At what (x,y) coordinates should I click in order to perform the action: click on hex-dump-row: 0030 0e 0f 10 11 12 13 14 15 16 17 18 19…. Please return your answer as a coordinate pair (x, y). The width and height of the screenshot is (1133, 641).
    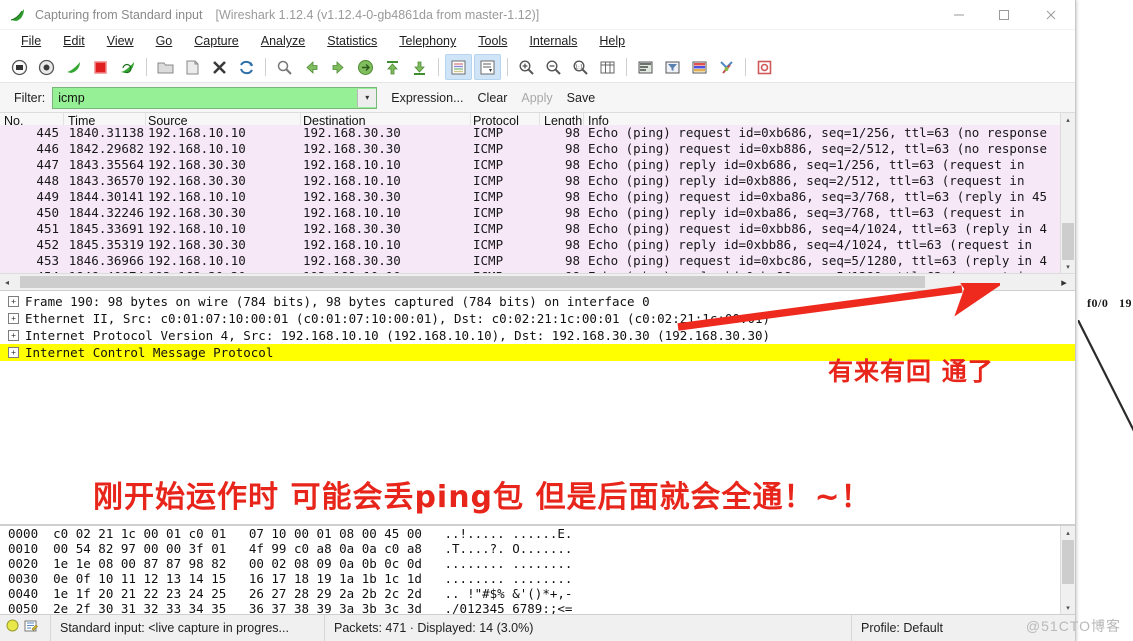
    Looking at the image, I should click on (537, 578).